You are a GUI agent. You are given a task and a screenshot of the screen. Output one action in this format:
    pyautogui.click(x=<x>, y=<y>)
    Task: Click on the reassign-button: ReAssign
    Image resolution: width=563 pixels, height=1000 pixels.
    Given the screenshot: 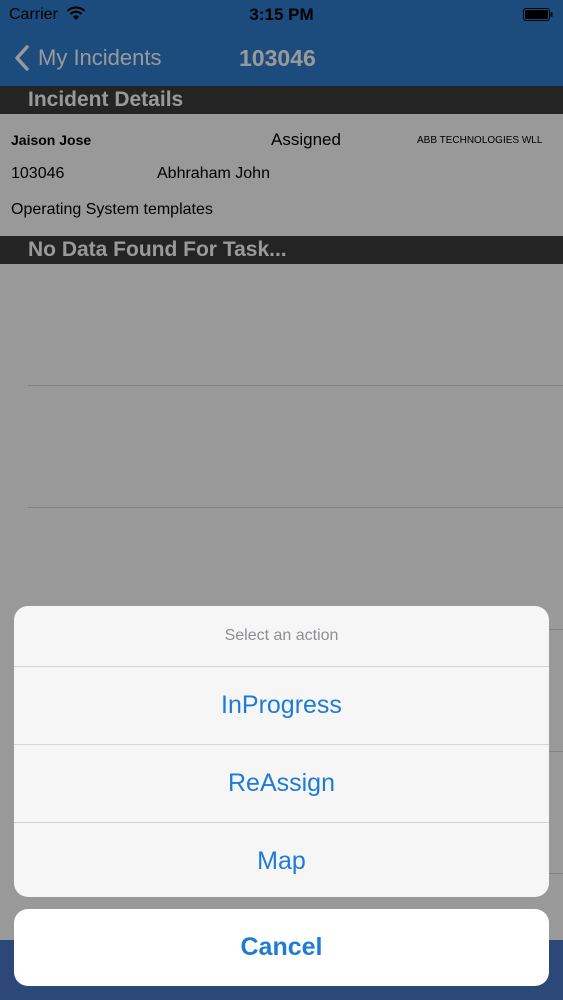 What is the action you would take?
    pyautogui.click(x=281, y=784)
    